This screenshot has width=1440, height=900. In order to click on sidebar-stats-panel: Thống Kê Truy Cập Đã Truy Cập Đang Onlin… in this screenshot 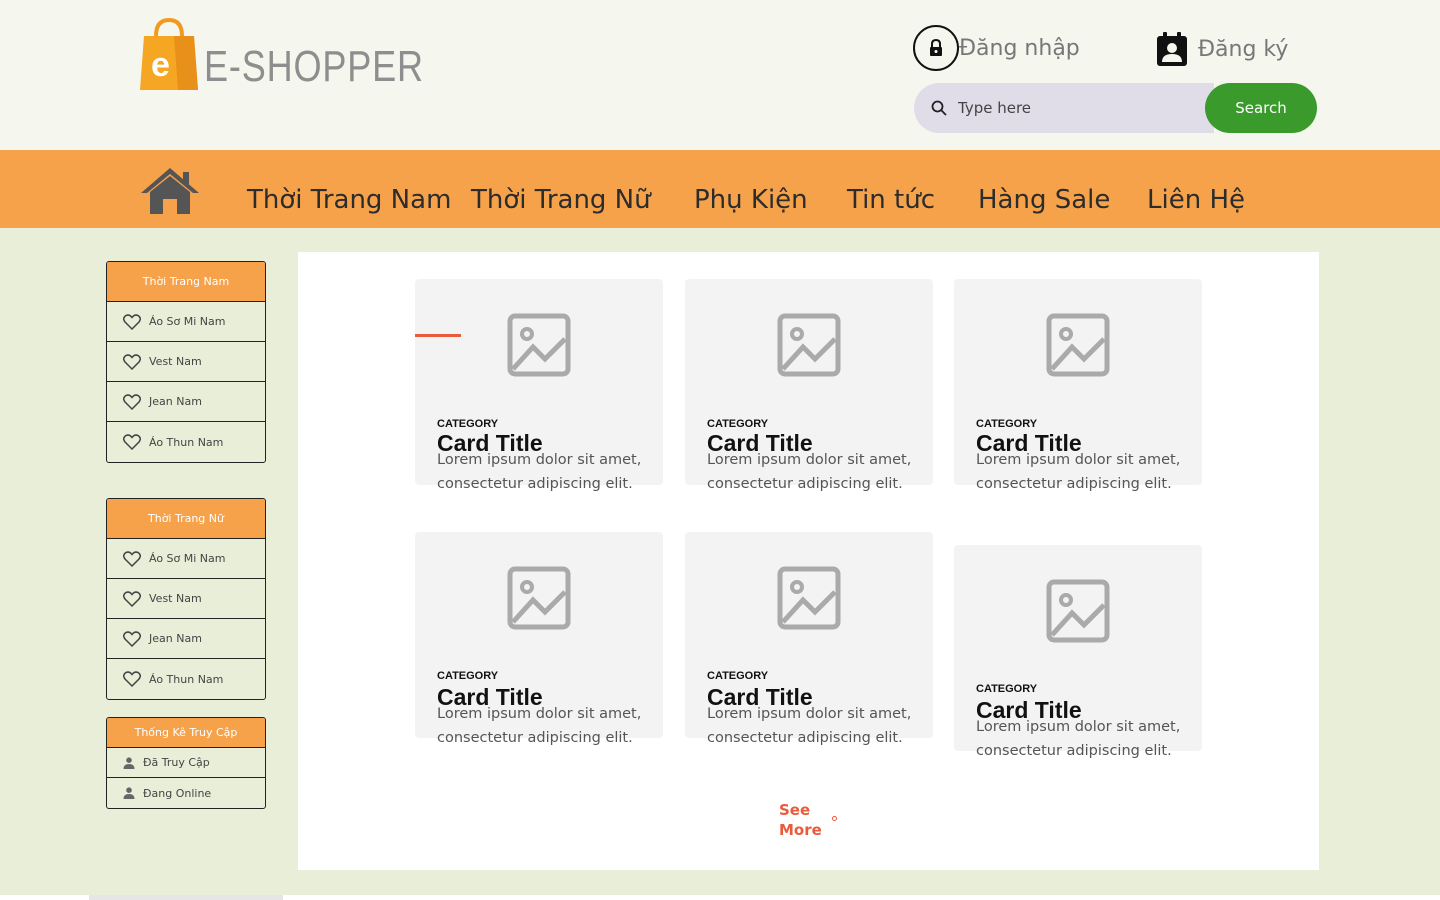, I will do `click(186, 763)`.